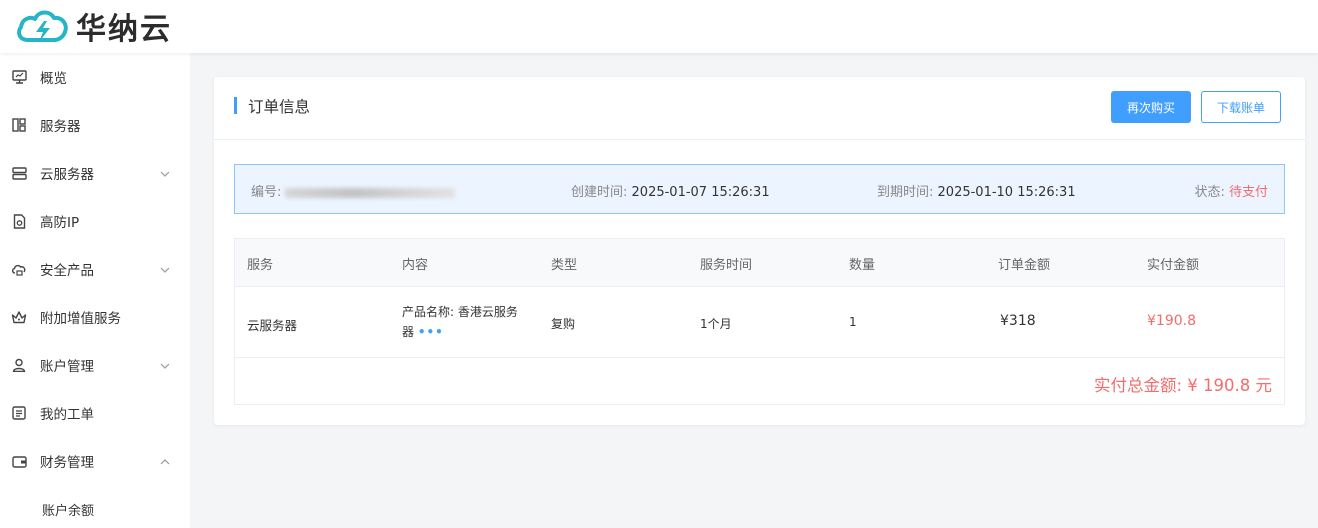 This screenshot has width=1318, height=528. What do you see at coordinates (60, 223) in the screenshot?
I see `sidebar-item-label: 高防IP` at bounding box center [60, 223].